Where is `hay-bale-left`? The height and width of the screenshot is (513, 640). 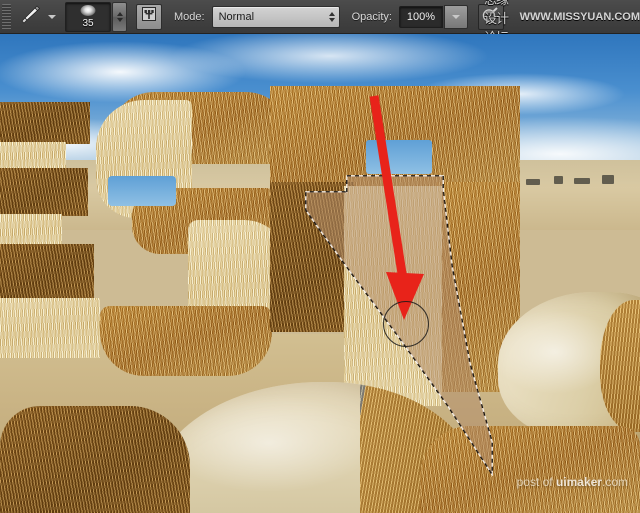 hay-bale-left is located at coordinates (95, 459).